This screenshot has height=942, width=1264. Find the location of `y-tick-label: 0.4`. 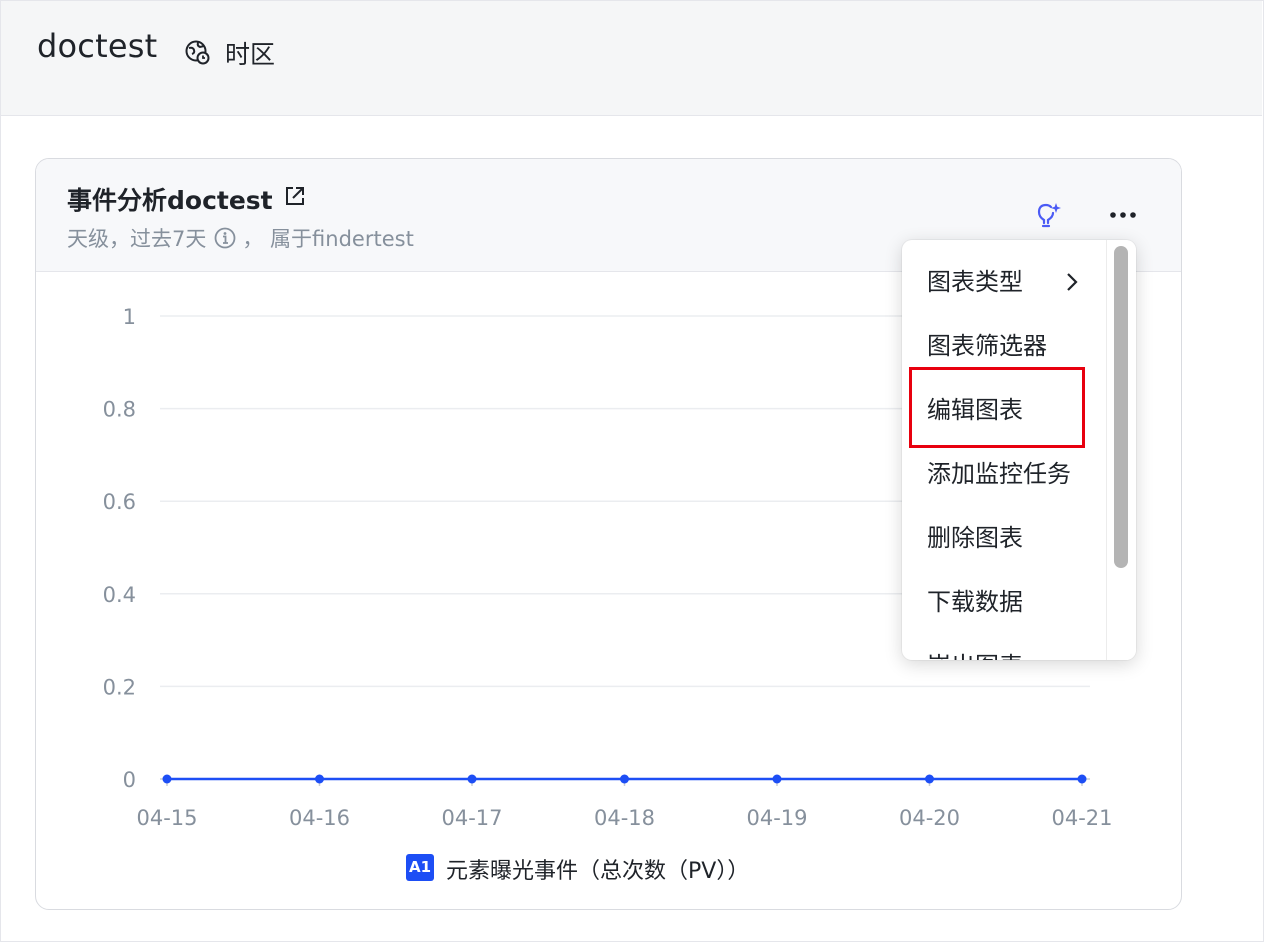

y-tick-label: 0.4 is located at coordinates (119, 595).